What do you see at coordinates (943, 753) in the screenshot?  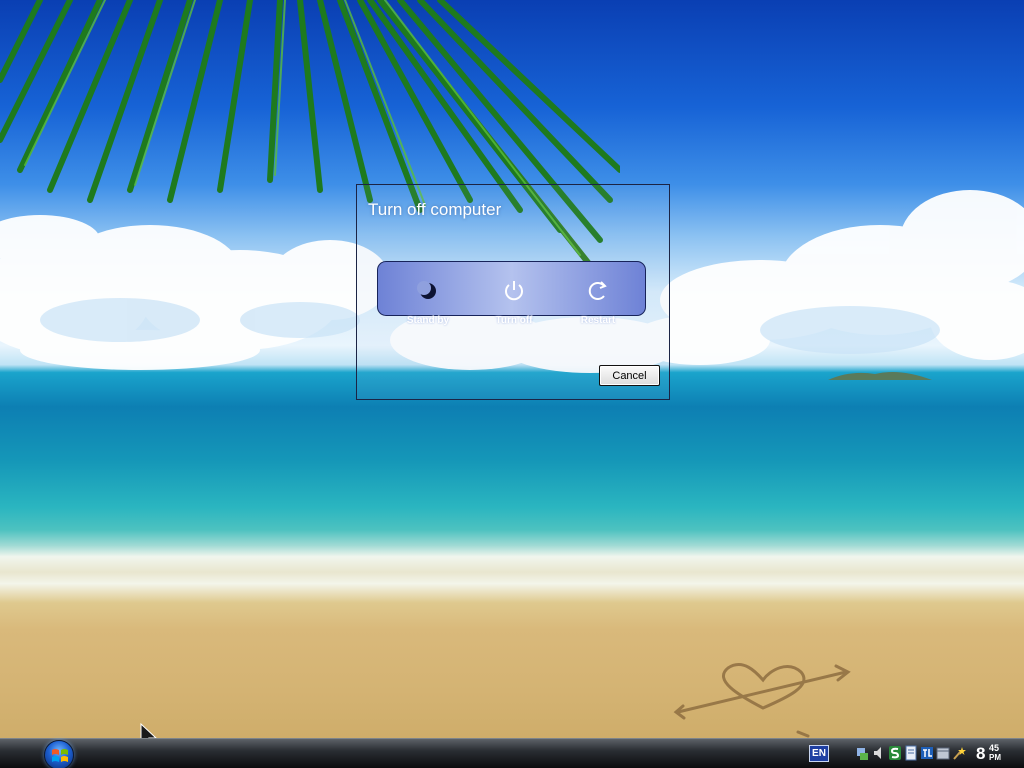 I see `calendar-icon` at bounding box center [943, 753].